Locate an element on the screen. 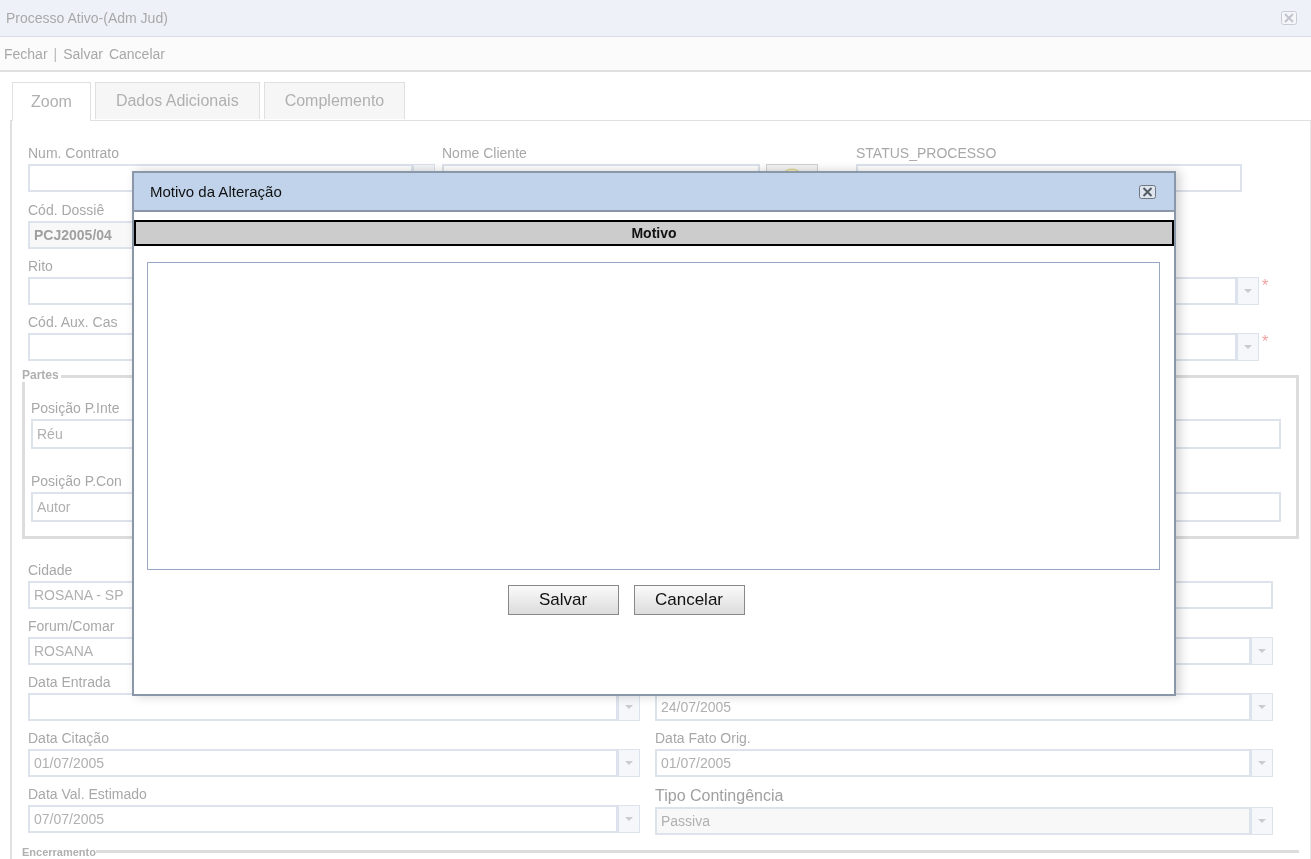 This screenshot has width=1311, height=859. field-label: Cidade is located at coordinates (51, 570).